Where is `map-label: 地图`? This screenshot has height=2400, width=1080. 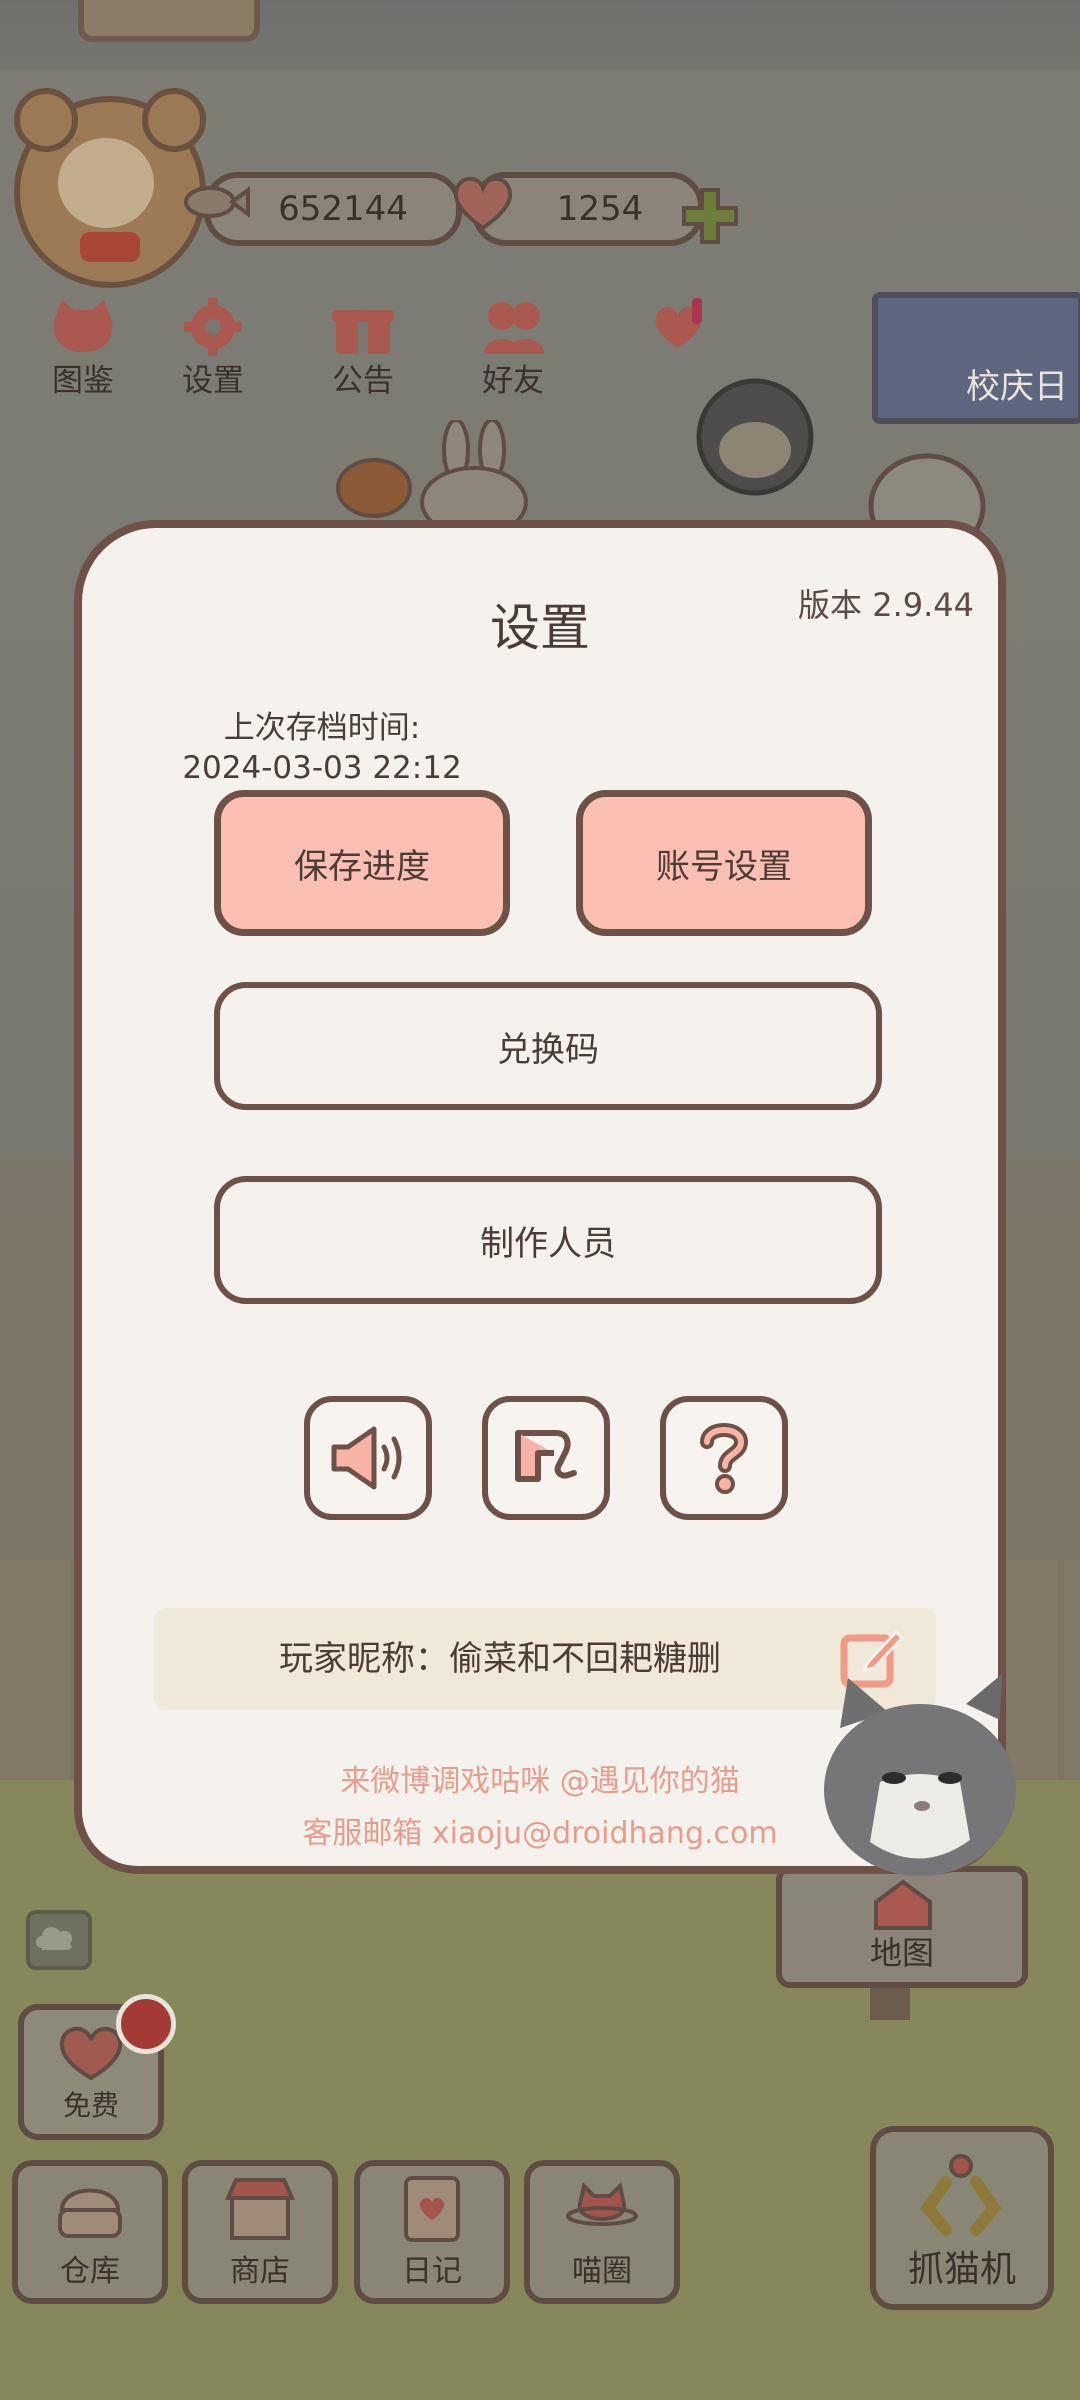 map-label: 地图 is located at coordinates (901, 1953).